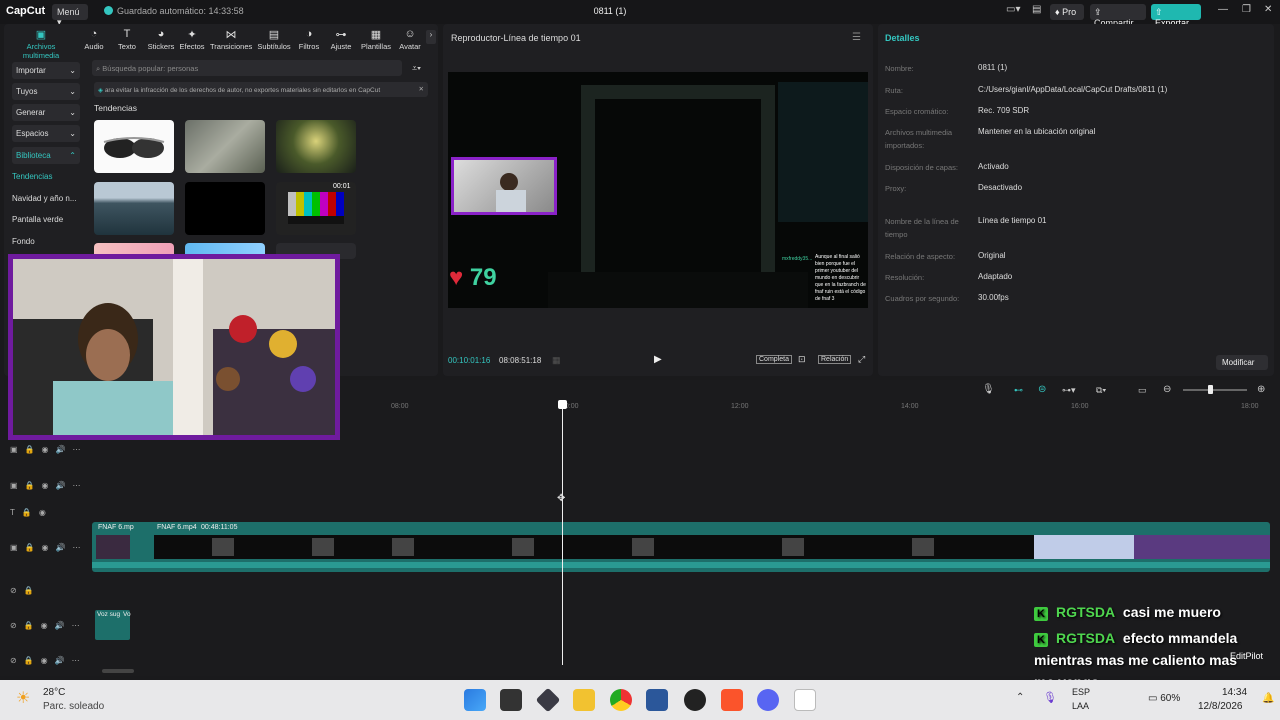 Image resolution: width=1280 pixels, height=720 pixels. What do you see at coordinates (1013, 9) in the screenshot?
I see `layout-icon: ▭▾` at bounding box center [1013, 9].